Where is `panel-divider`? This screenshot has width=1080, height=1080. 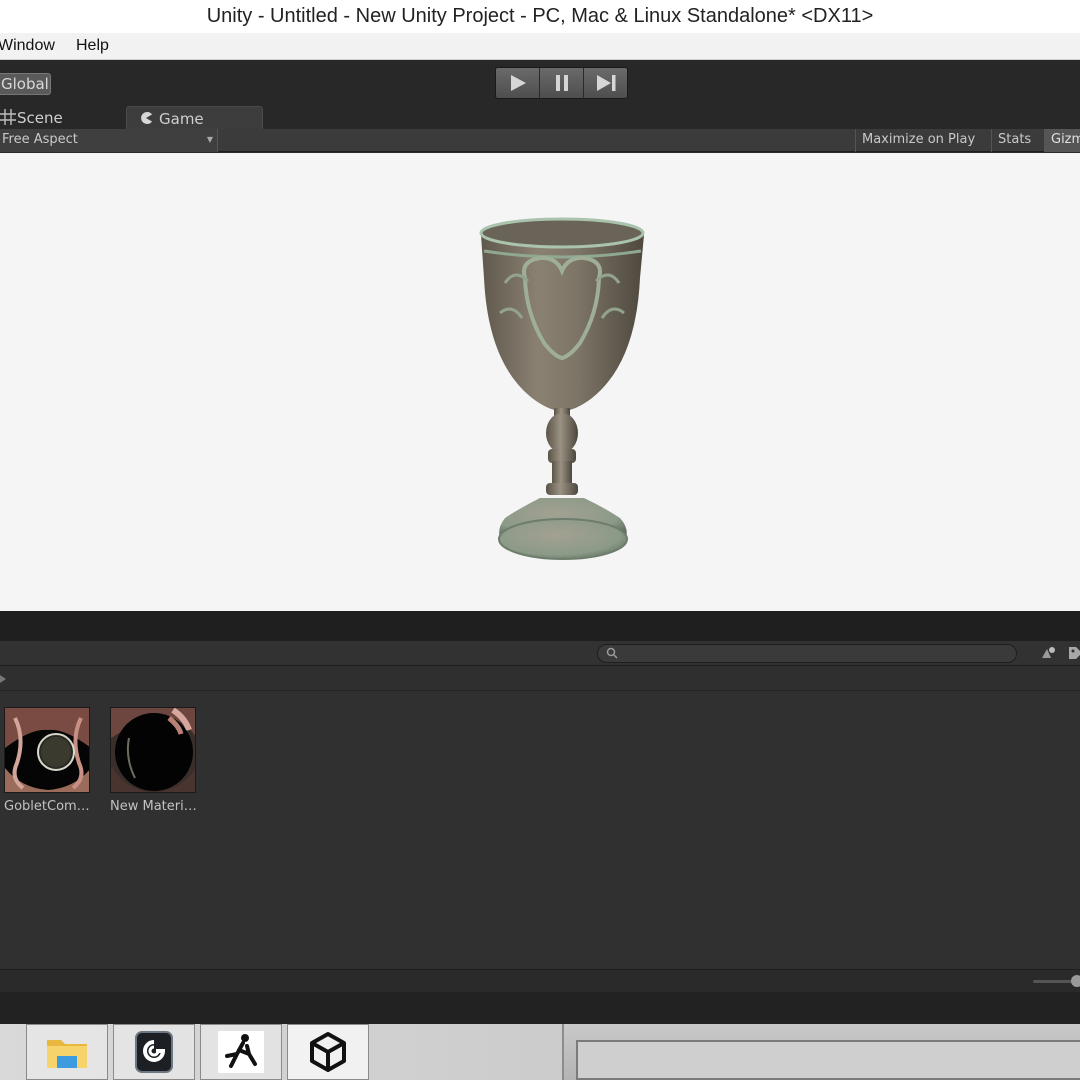 panel-divider is located at coordinates (540, 626).